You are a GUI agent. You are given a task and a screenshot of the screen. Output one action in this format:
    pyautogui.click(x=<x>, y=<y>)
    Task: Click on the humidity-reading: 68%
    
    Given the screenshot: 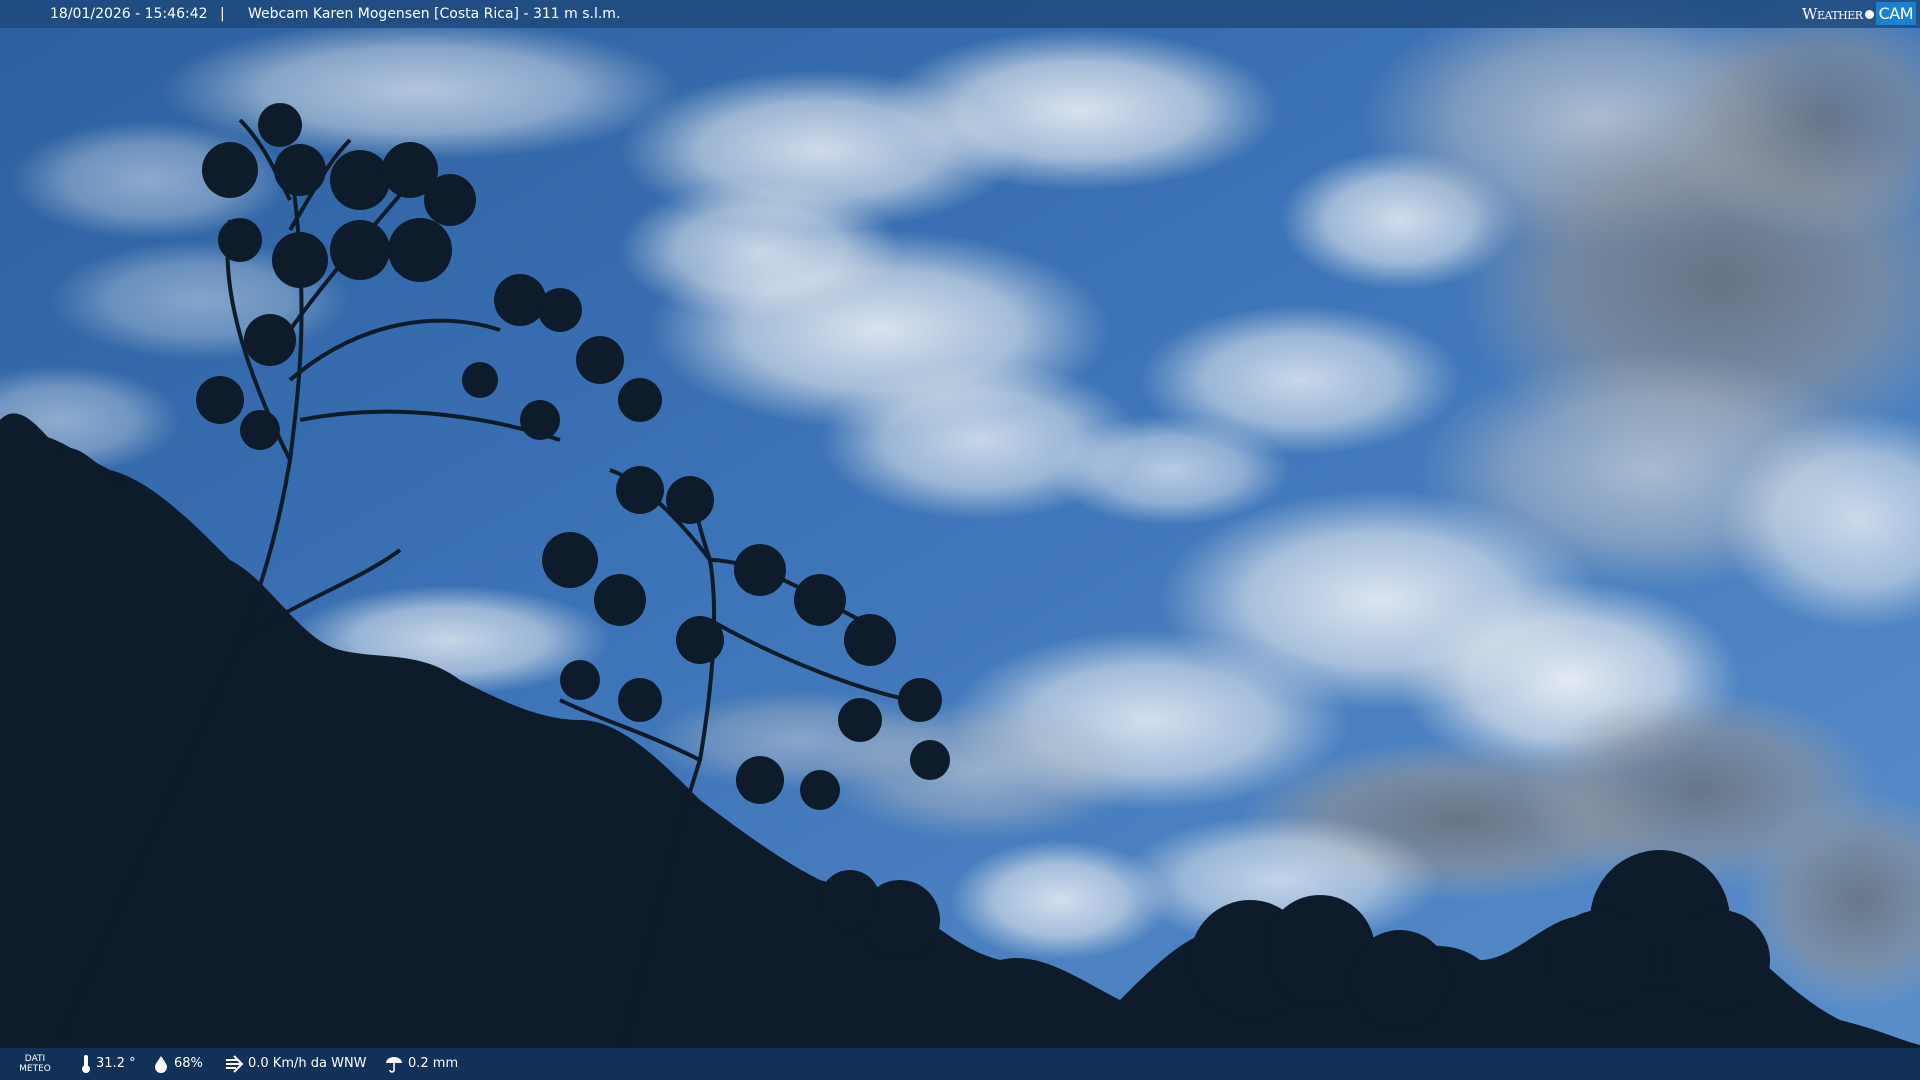 What is the action you would take?
    pyautogui.click(x=177, y=1064)
    